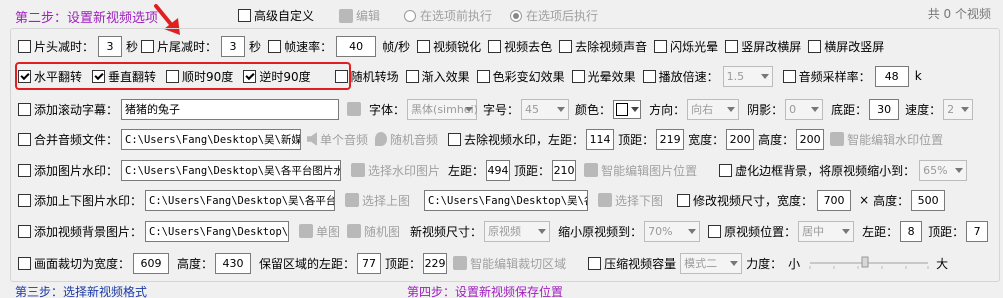 The height and width of the screenshot is (298, 1003). What do you see at coordinates (448, 15) in the screenshot?
I see `before-option-radio: 在选项前执行` at bounding box center [448, 15].